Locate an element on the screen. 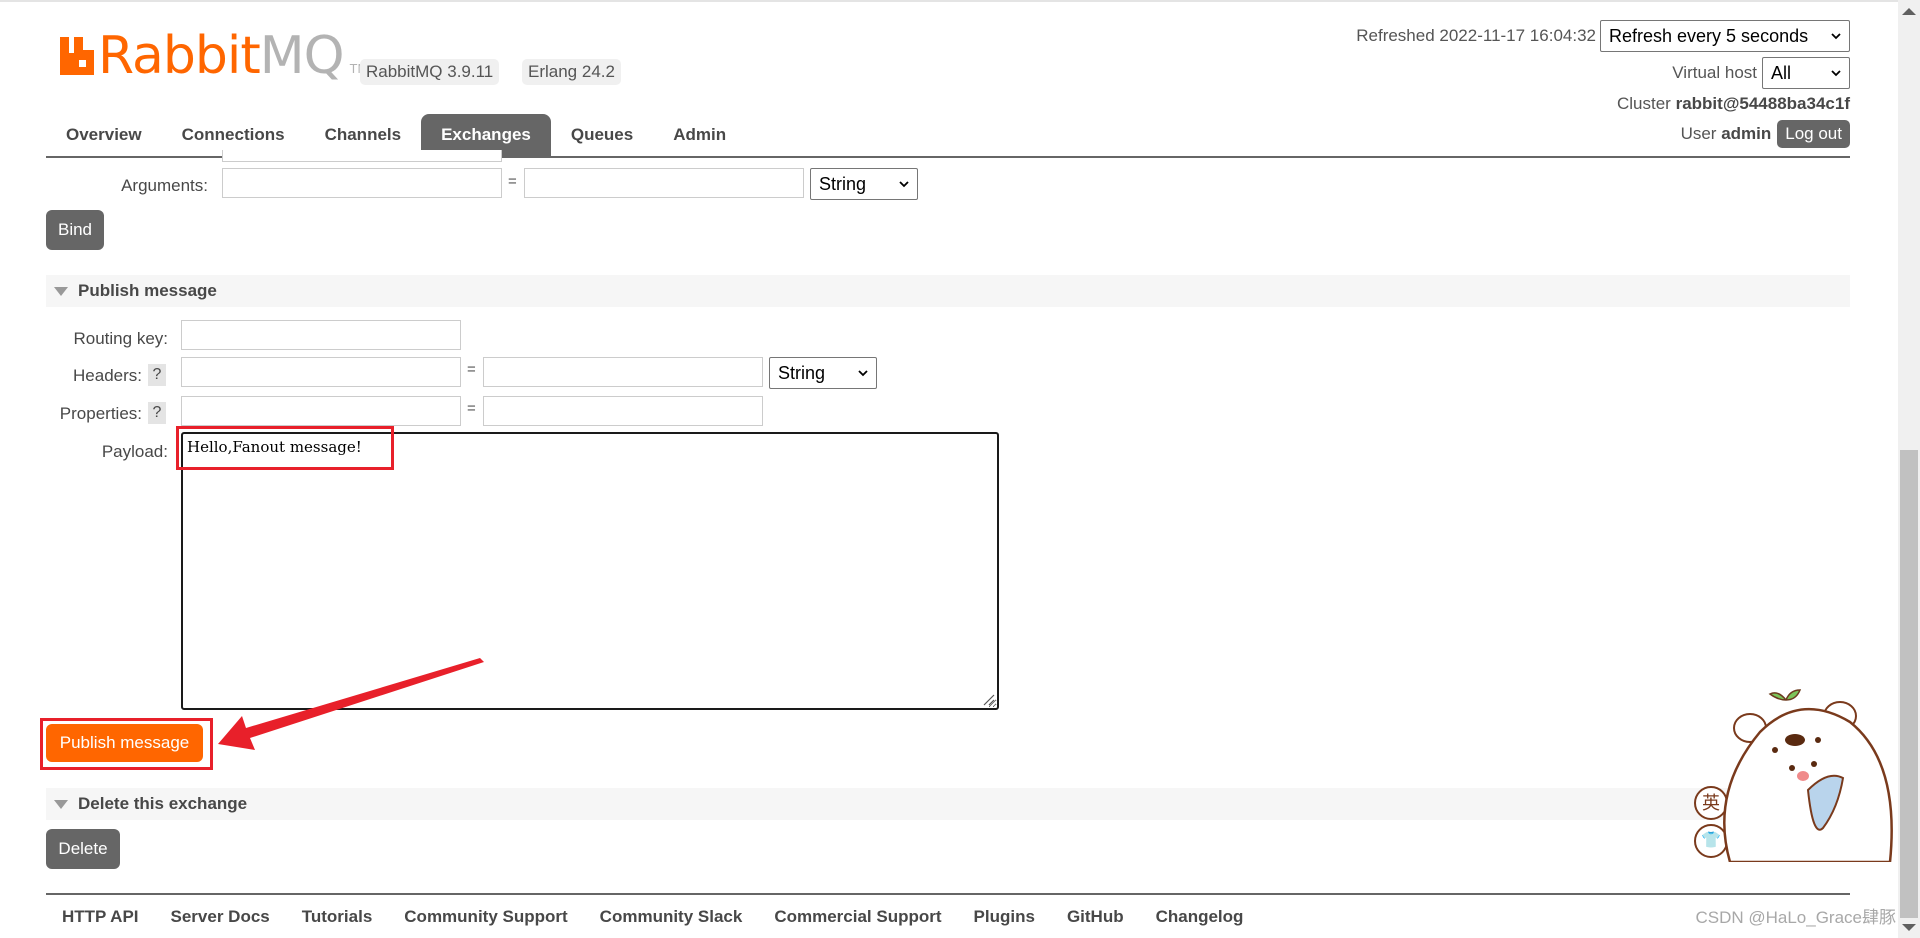 The height and width of the screenshot is (938, 1920). headers-label: Headers: is located at coordinates (107, 375).